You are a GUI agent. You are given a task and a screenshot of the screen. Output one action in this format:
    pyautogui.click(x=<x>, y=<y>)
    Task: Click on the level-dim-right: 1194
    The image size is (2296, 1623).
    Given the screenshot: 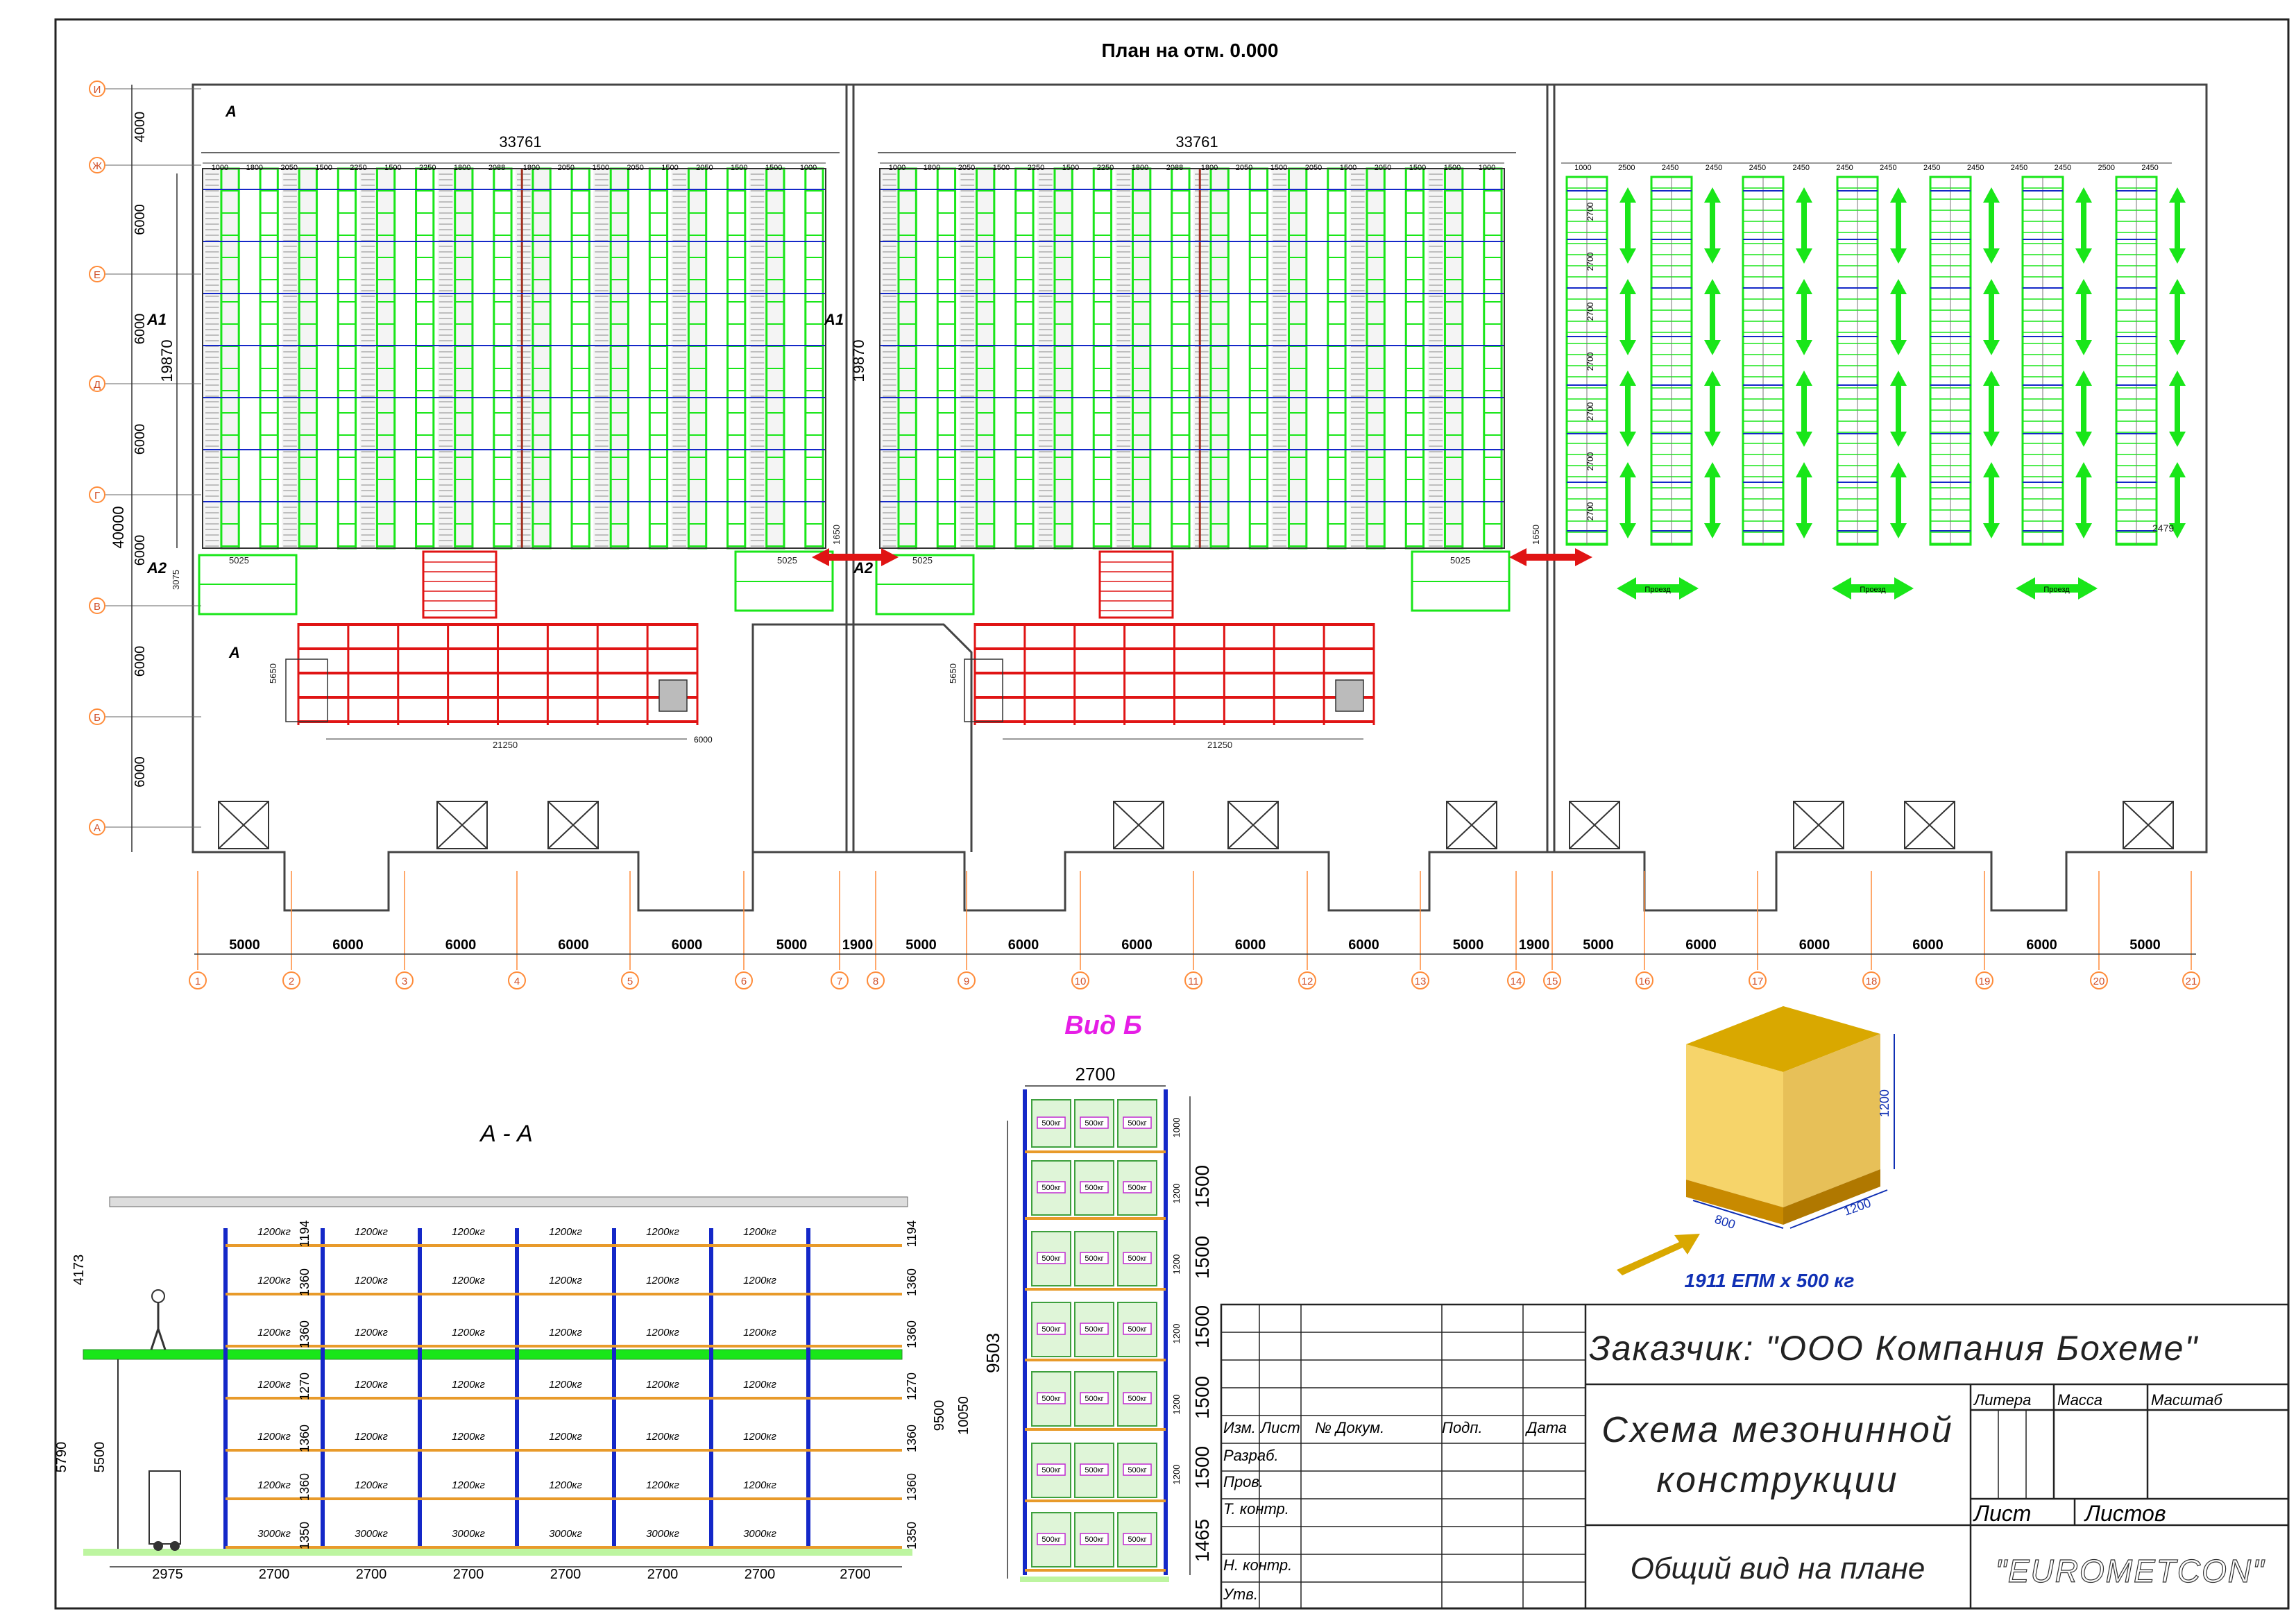 What is the action you would take?
    pyautogui.click(x=912, y=1234)
    